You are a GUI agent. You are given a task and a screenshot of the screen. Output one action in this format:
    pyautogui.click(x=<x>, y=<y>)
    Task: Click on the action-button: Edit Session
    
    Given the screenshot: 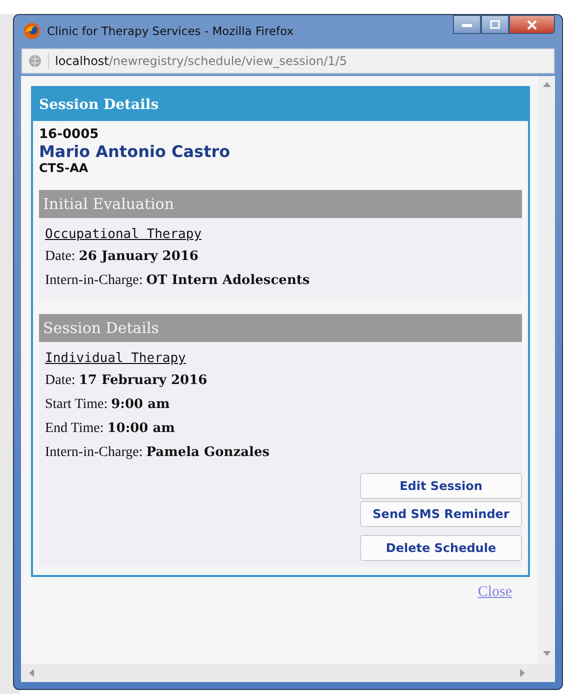 What is the action you would take?
    pyautogui.click(x=441, y=486)
    